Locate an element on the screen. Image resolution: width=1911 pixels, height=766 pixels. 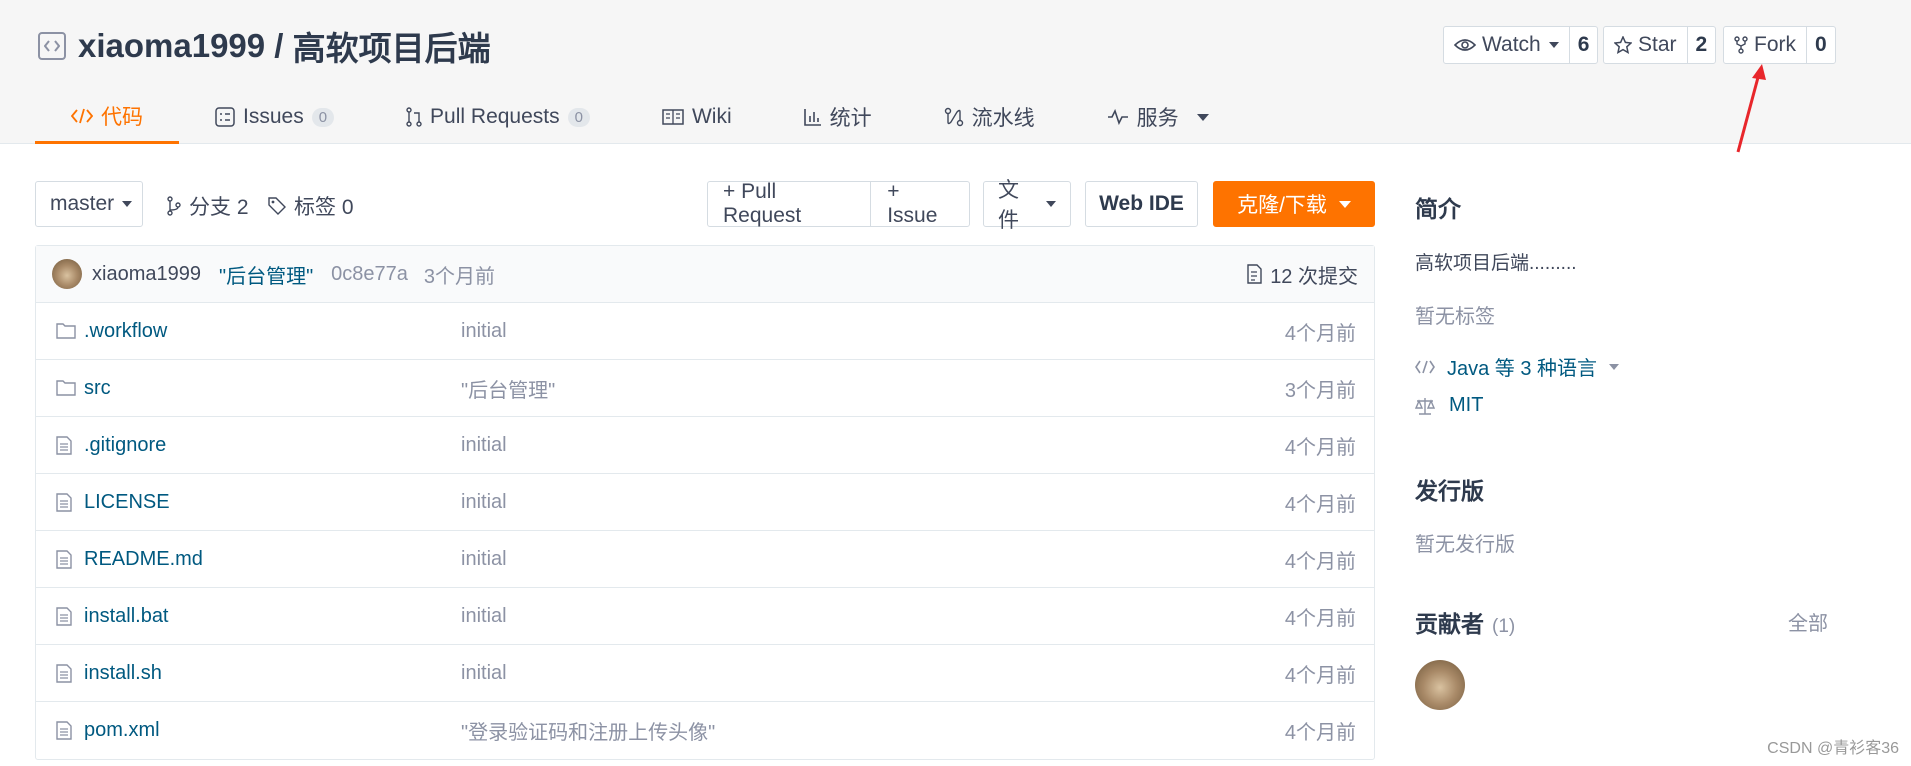
license-link: MIT is located at coordinates (1449, 405).